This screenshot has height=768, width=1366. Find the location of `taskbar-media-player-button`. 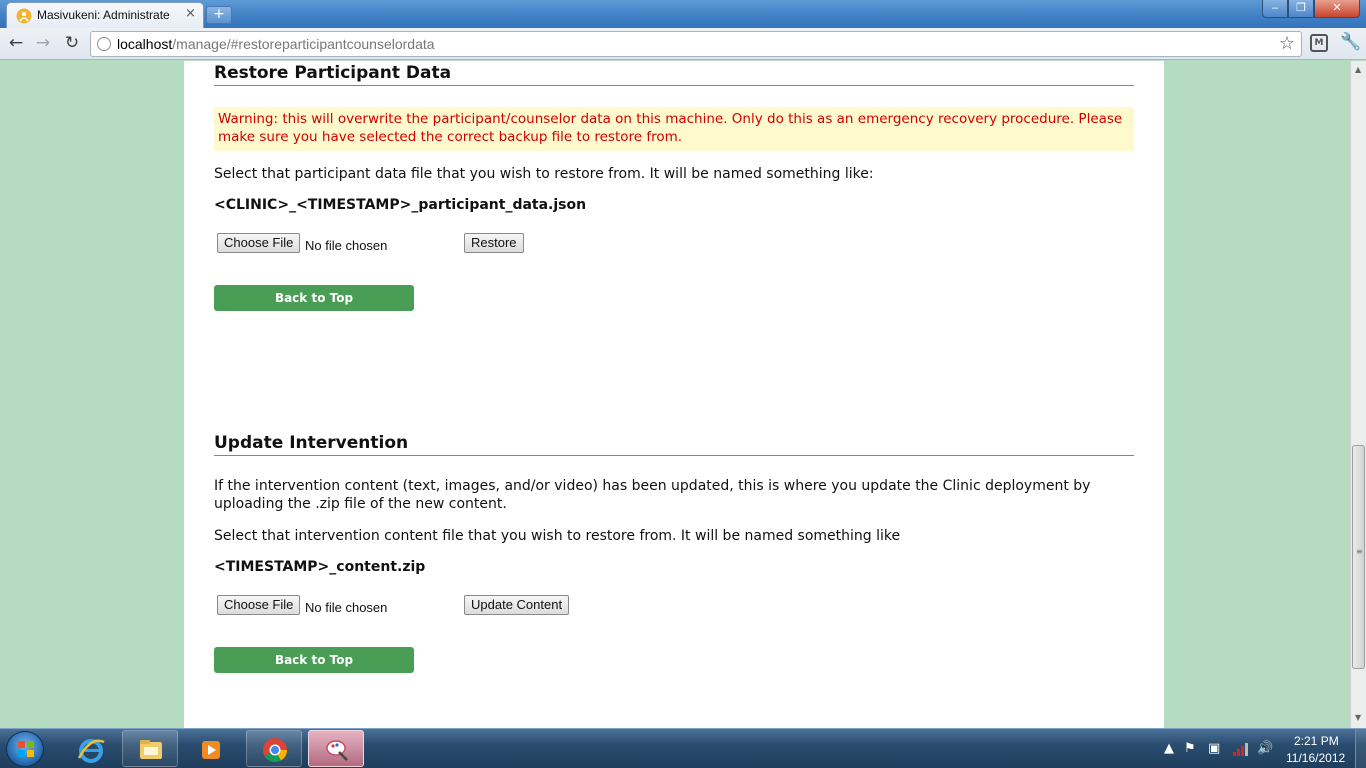

taskbar-media-player-button is located at coordinates (210, 748).